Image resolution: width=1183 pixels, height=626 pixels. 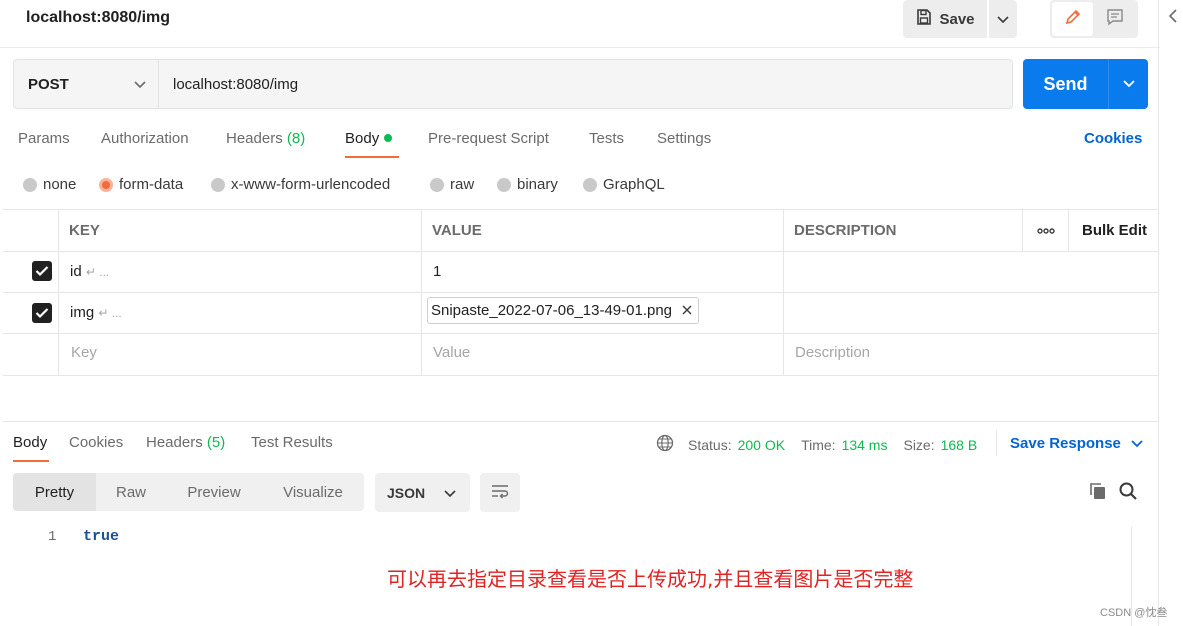 I want to click on view-tab-pretty: Pretty, so click(x=54, y=492).